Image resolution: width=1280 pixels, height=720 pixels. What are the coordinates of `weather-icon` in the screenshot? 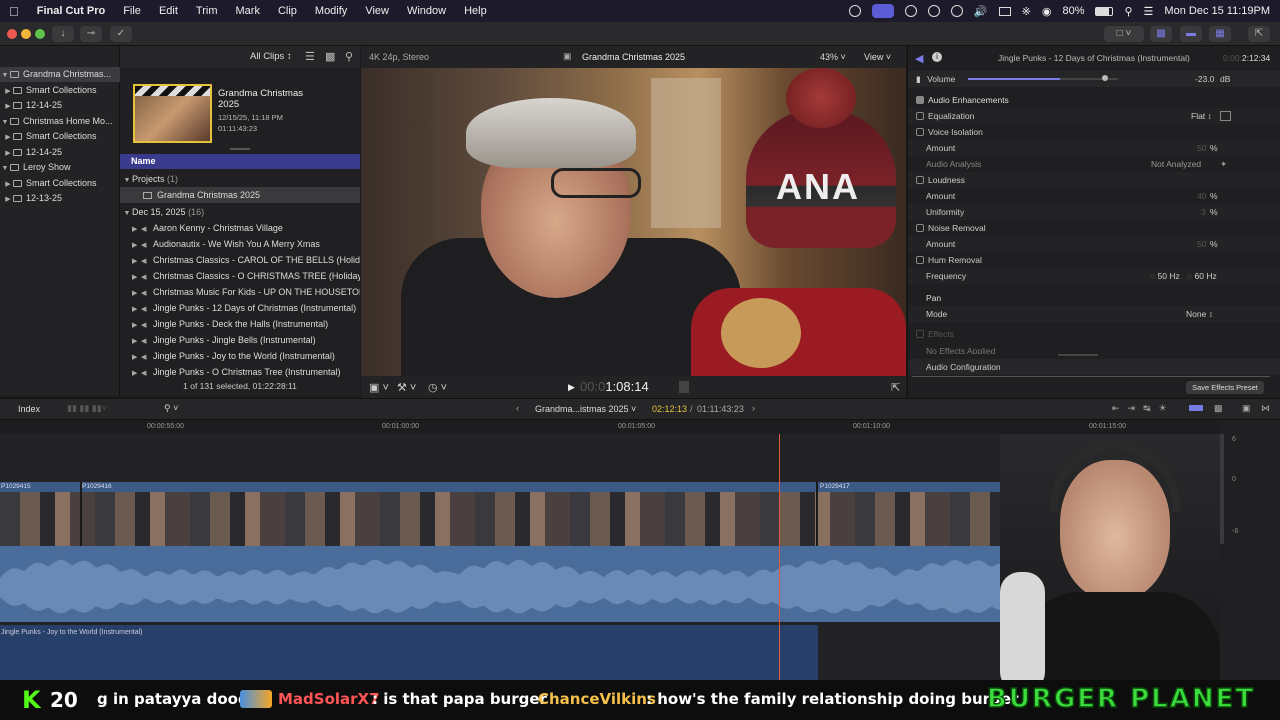 It's located at (933, 11).